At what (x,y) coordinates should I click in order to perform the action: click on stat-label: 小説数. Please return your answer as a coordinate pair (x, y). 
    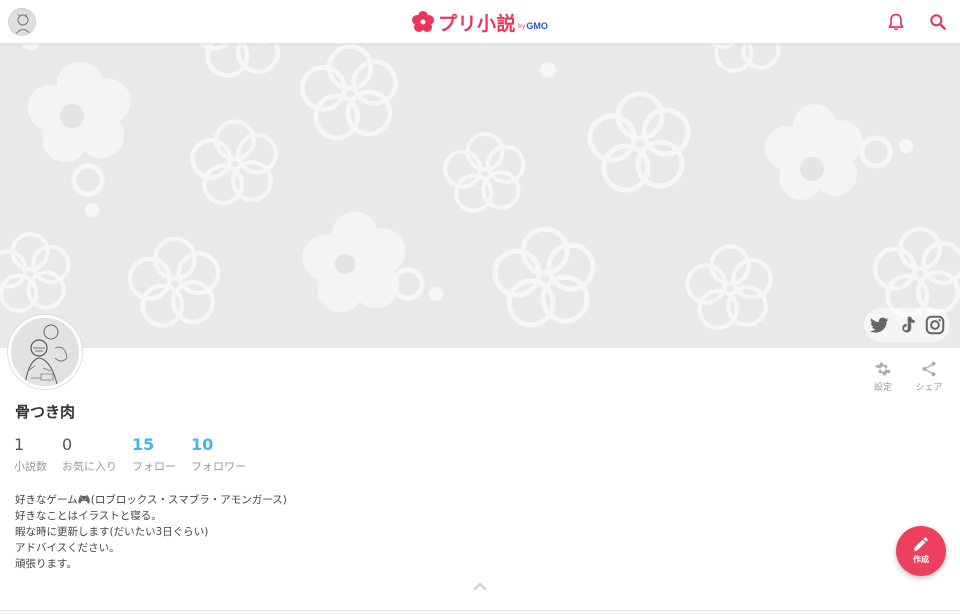
    Looking at the image, I should click on (30, 466).